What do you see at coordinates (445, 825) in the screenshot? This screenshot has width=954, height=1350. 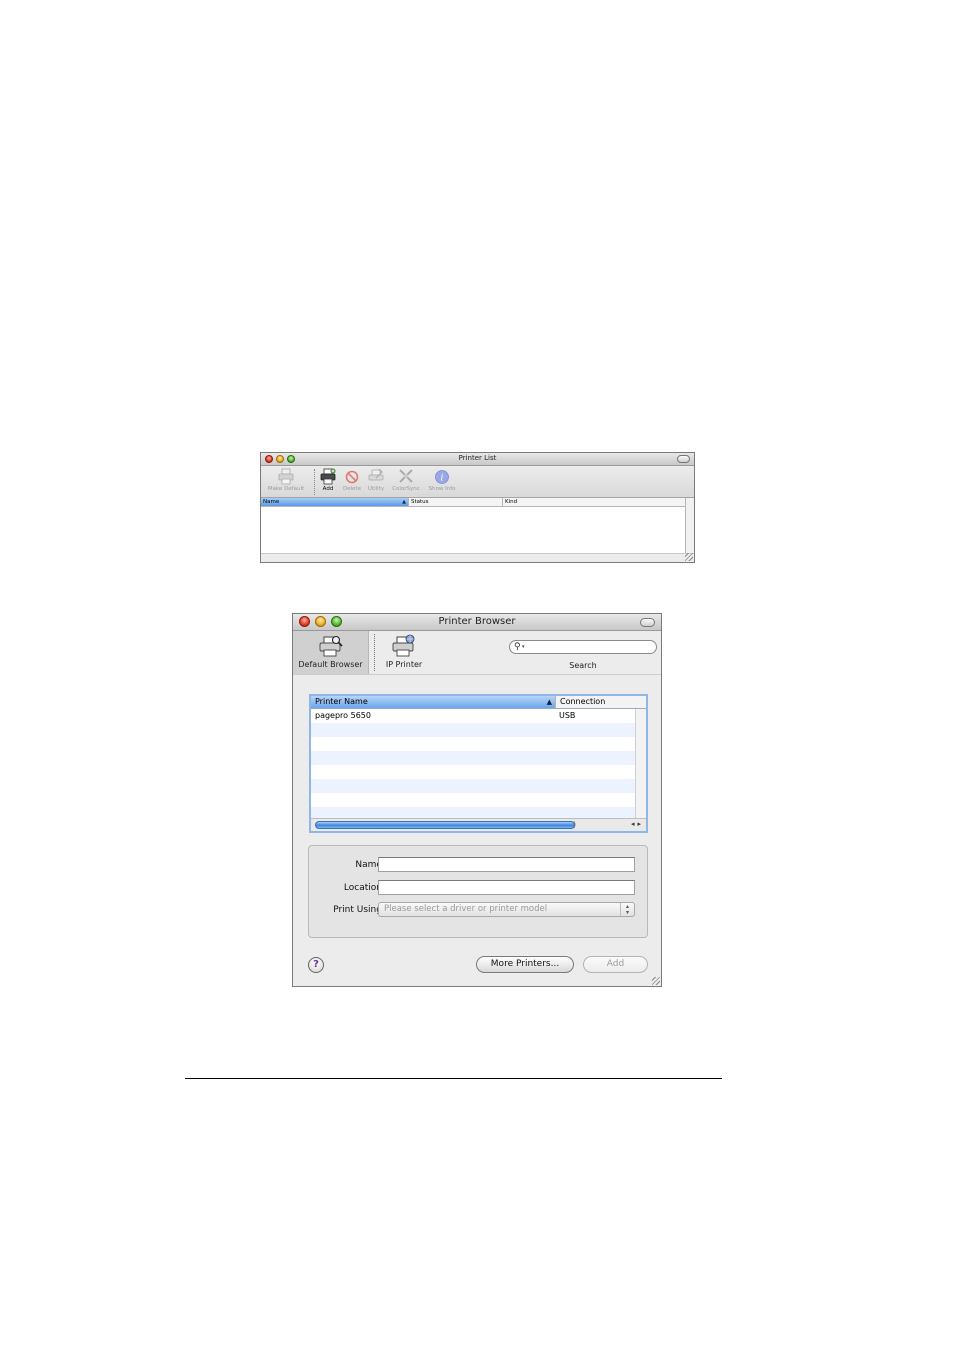 I see `horizontal-scroll-thumb` at bounding box center [445, 825].